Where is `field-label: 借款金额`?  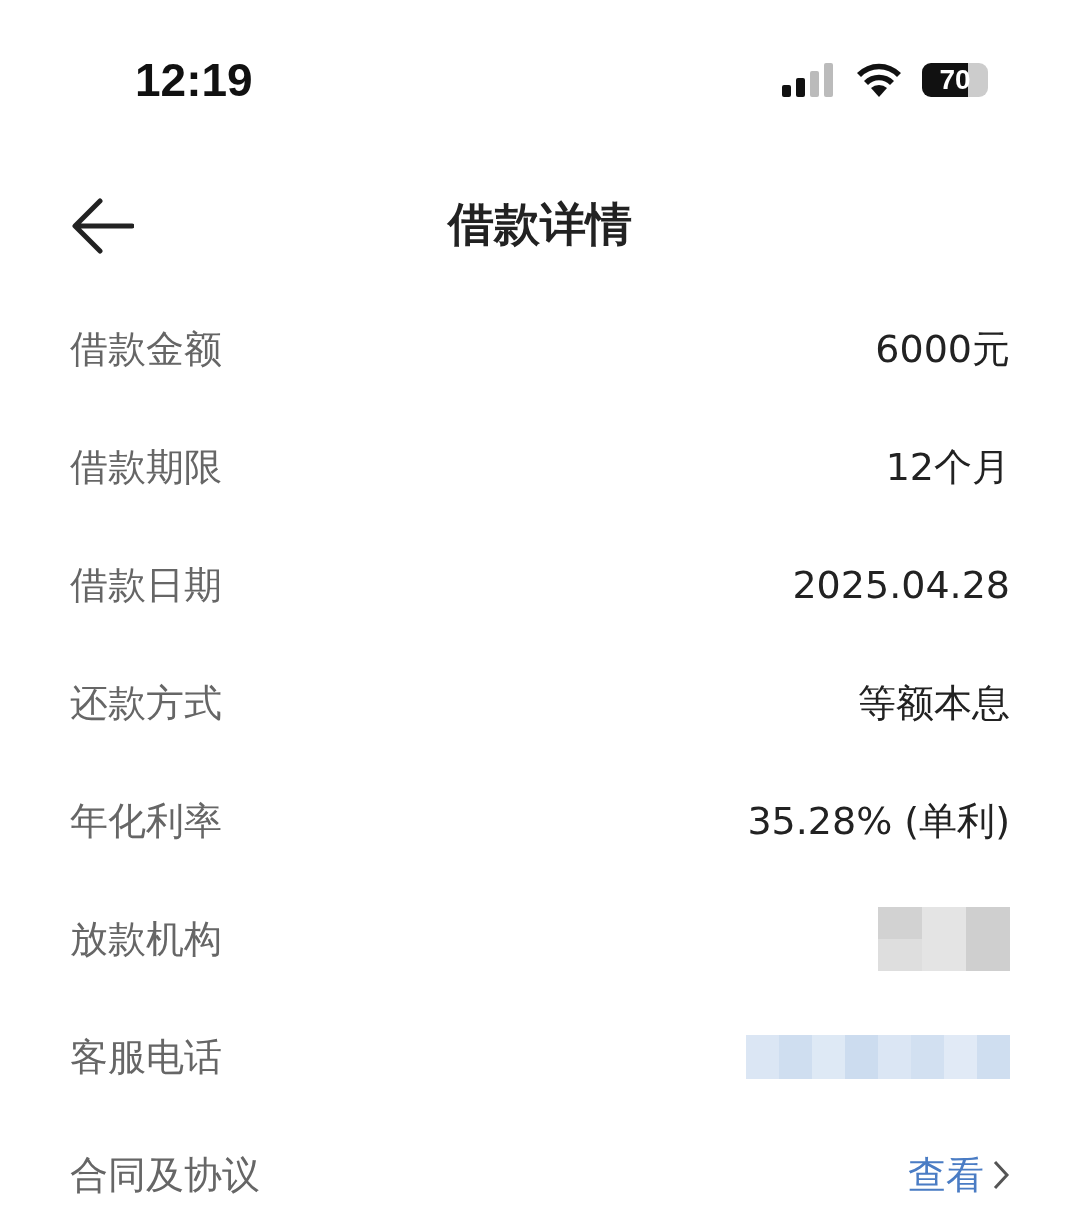 field-label: 借款金额 is located at coordinates (146, 349).